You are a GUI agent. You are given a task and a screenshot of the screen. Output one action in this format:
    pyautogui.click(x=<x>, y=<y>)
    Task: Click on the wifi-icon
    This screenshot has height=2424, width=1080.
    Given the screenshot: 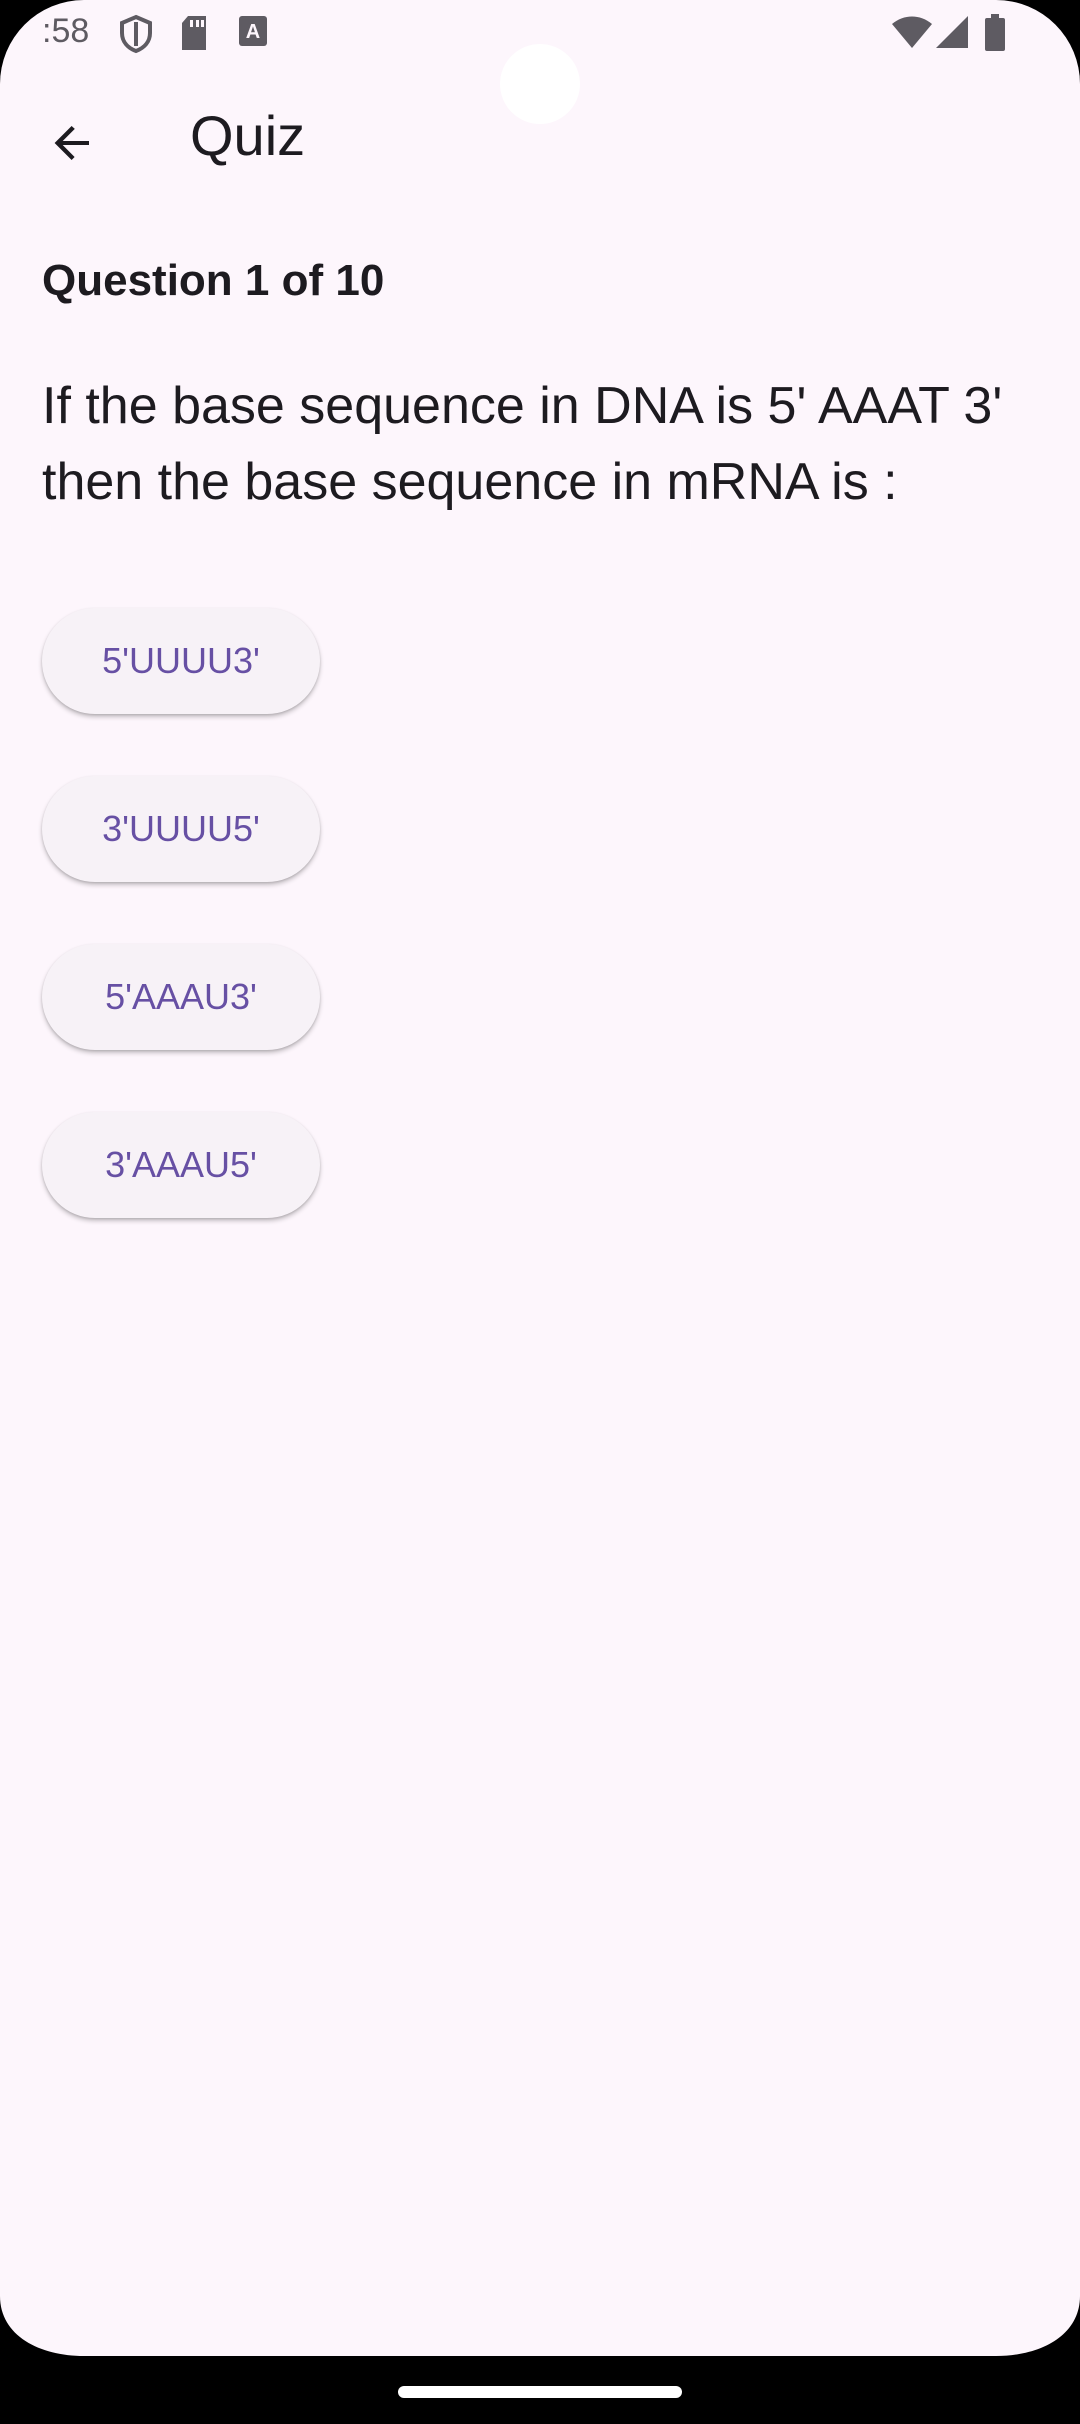 What is the action you would take?
    pyautogui.click(x=912, y=34)
    